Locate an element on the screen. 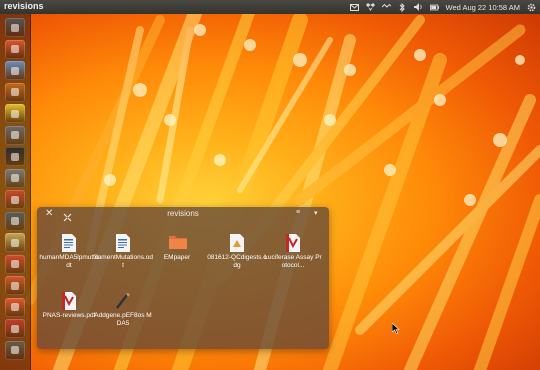 The image size is (540, 370). clock: Wed Aug 22 10:58 AM is located at coordinates (483, 7).